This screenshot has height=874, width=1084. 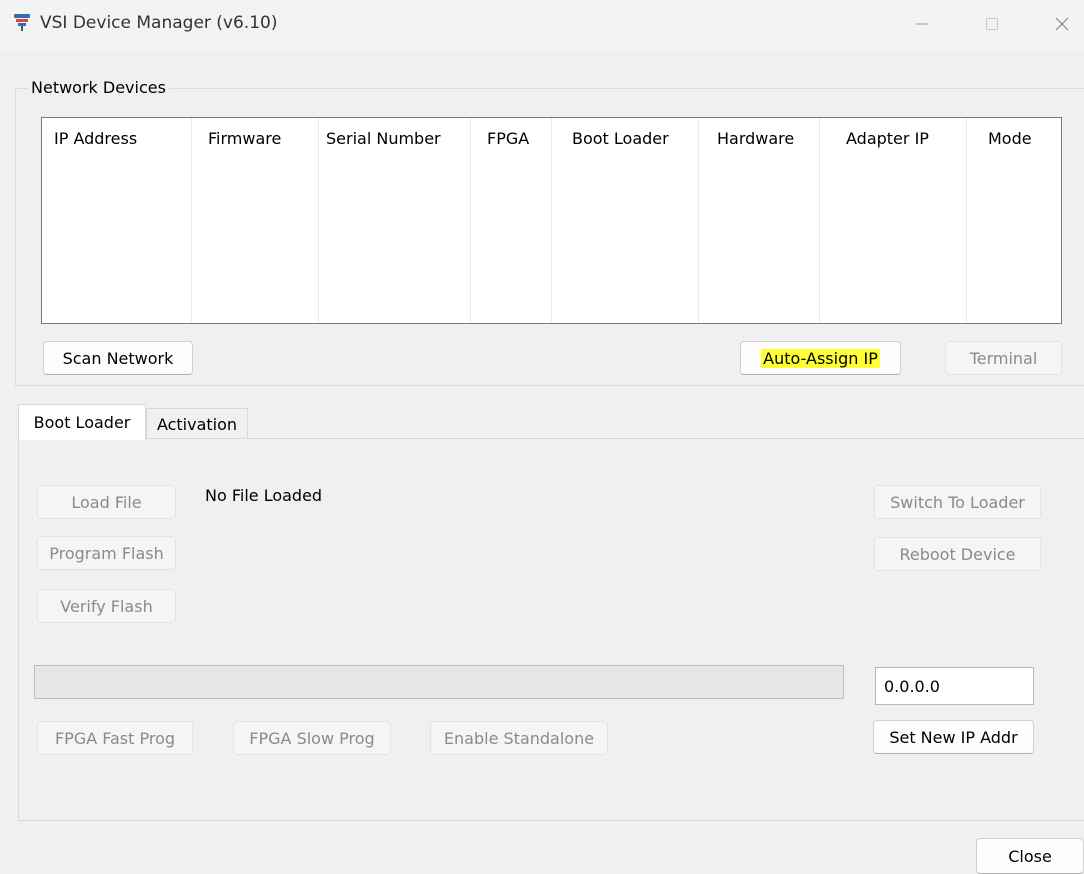 What do you see at coordinates (22, 22) in the screenshot?
I see `vsi-app-icon` at bounding box center [22, 22].